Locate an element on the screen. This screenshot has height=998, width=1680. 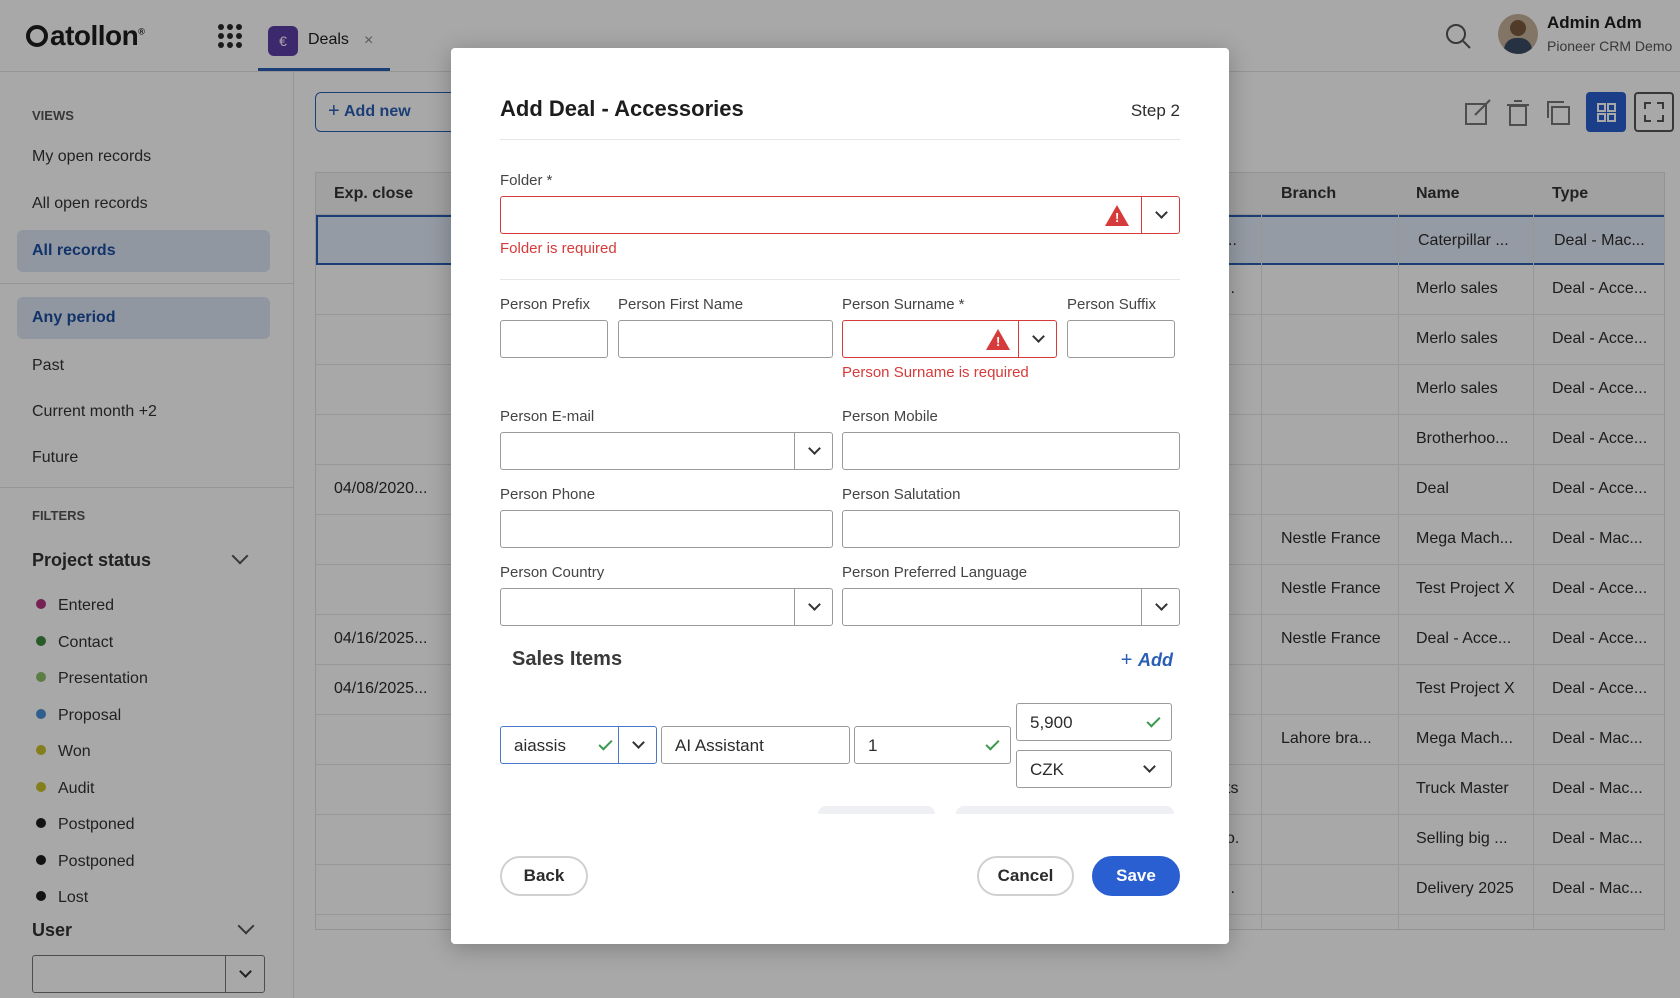
sales-item-quantity-input: 1 is located at coordinates (932, 745).